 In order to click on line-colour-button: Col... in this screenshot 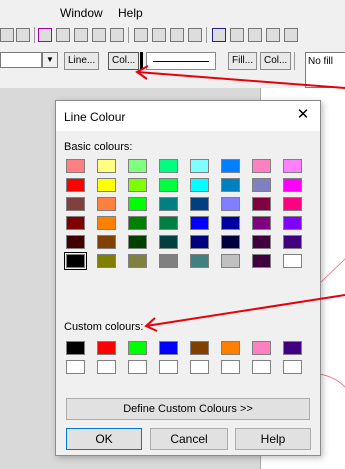, I will do `click(124, 61)`.